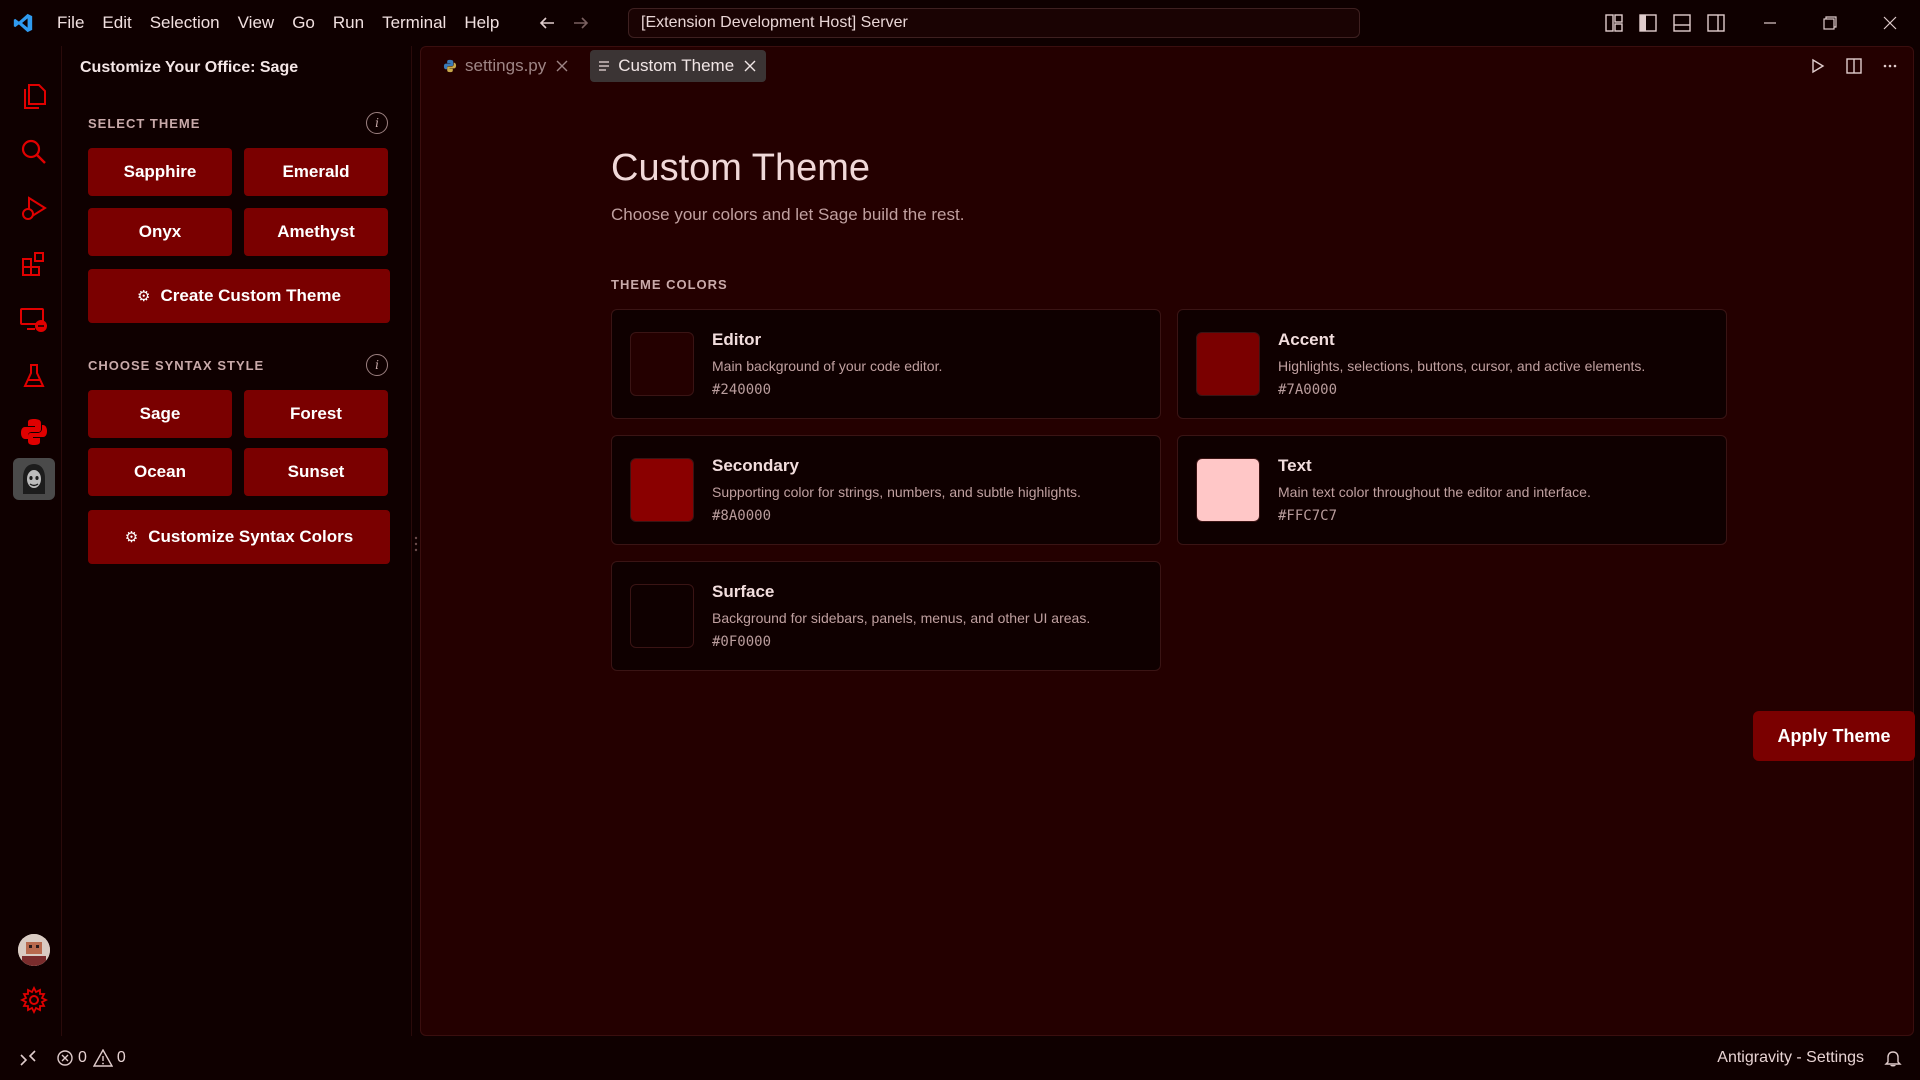 The image size is (1920, 1080). I want to click on toggle-panel-icon, so click(1682, 23).